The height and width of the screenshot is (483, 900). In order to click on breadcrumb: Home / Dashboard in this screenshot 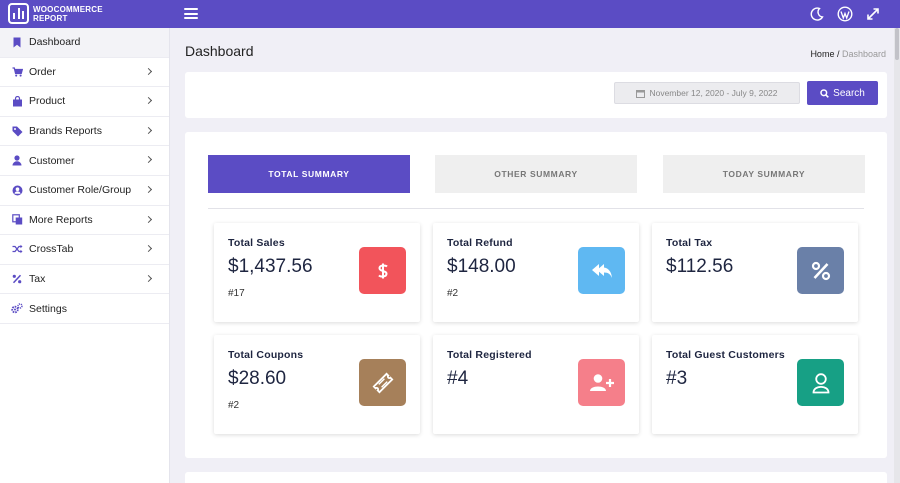, I will do `click(848, 54)`.